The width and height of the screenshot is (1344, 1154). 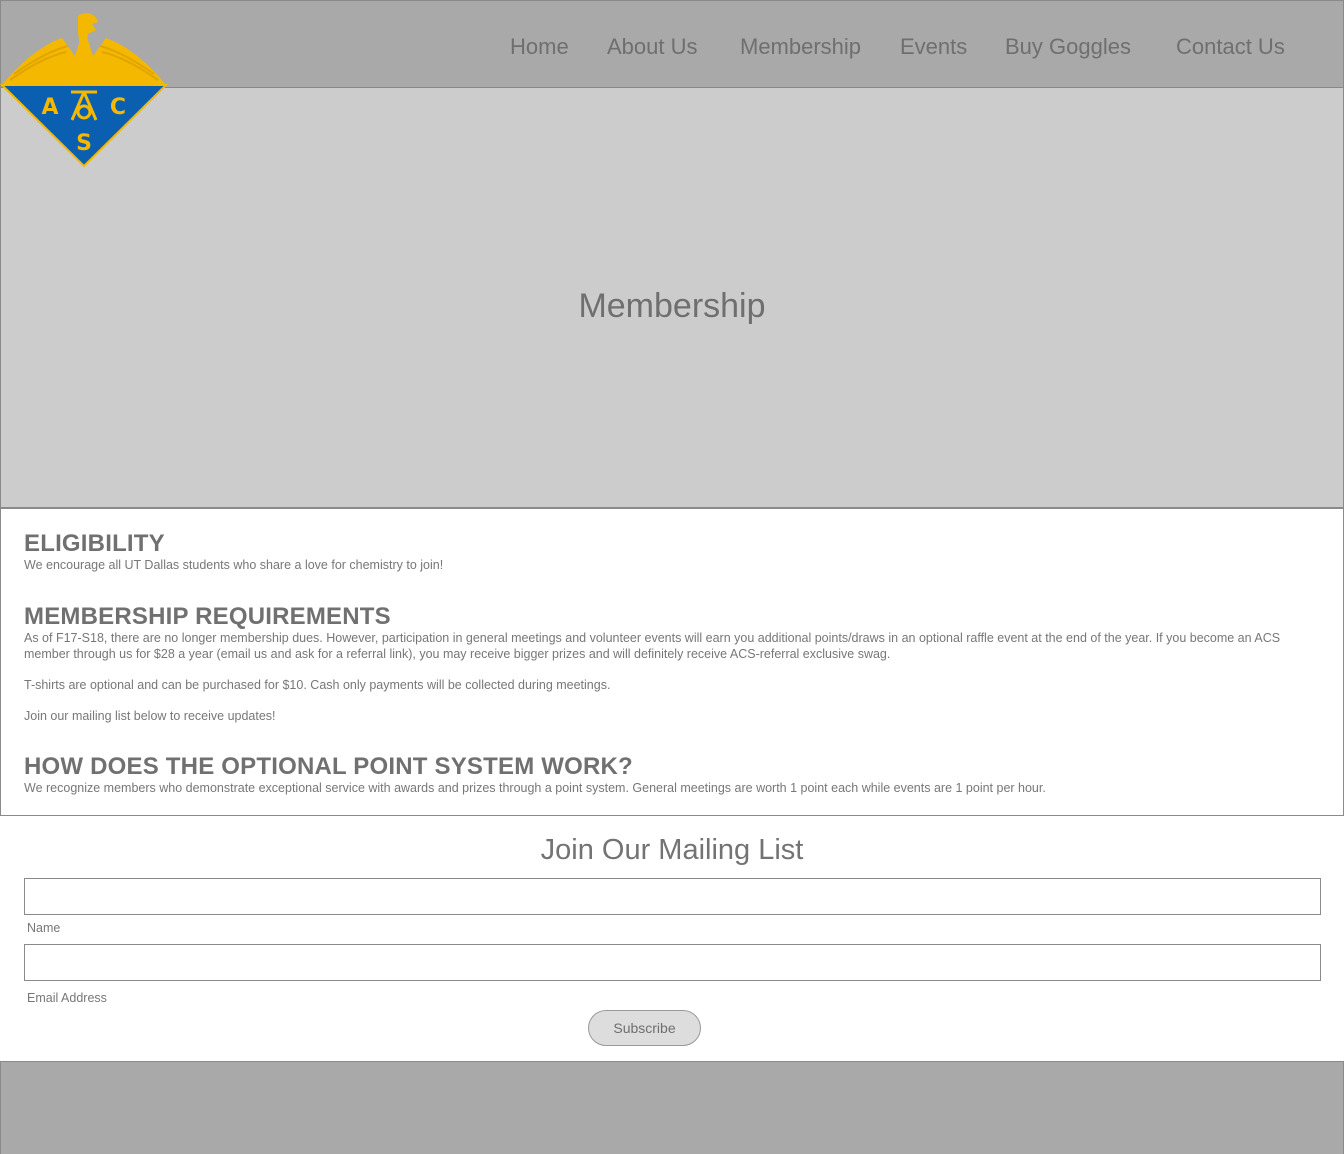 What do you see at coordinates (118, 107) in the screenshot?
I see `logo-letter-c: C` at bounding box center [118, 107].